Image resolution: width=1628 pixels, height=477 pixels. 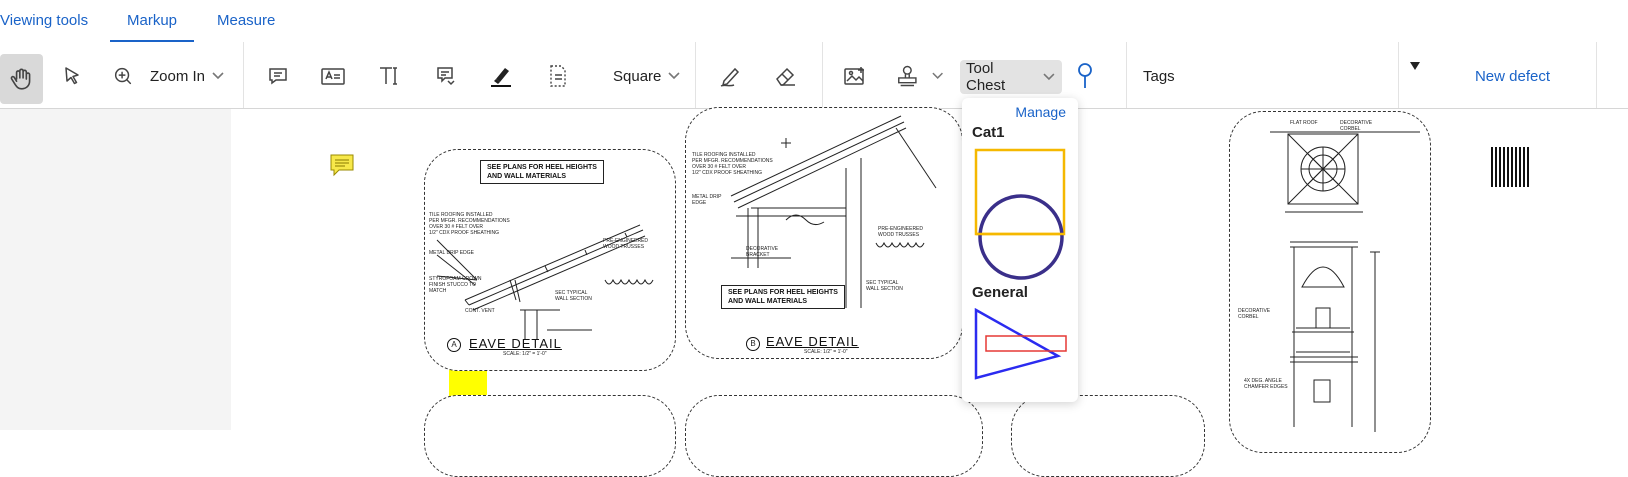 I want to click on detail-b-scale: SCALE: 1/2" = 1'-0", so click(x=826, y=352).